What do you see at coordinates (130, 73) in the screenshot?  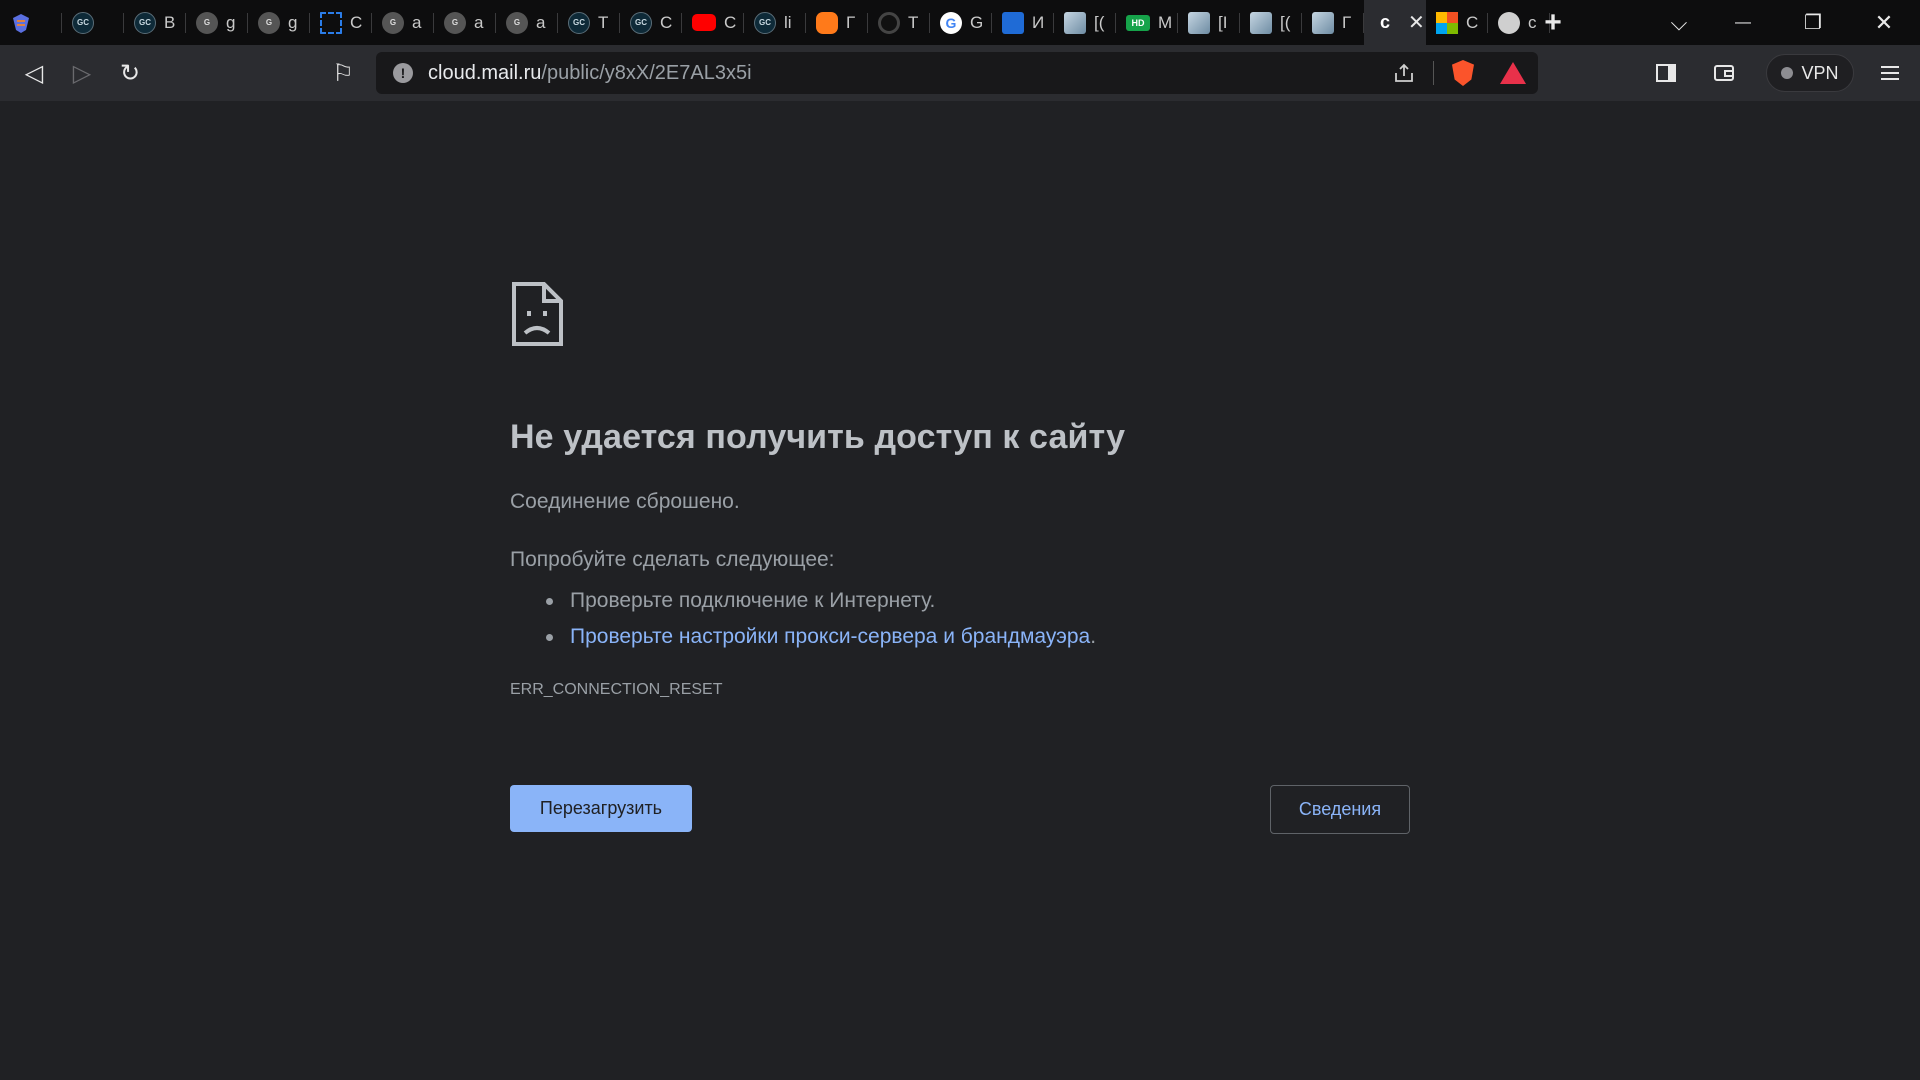 I see `reload-button: ↻` at bounding box center [130, 73].